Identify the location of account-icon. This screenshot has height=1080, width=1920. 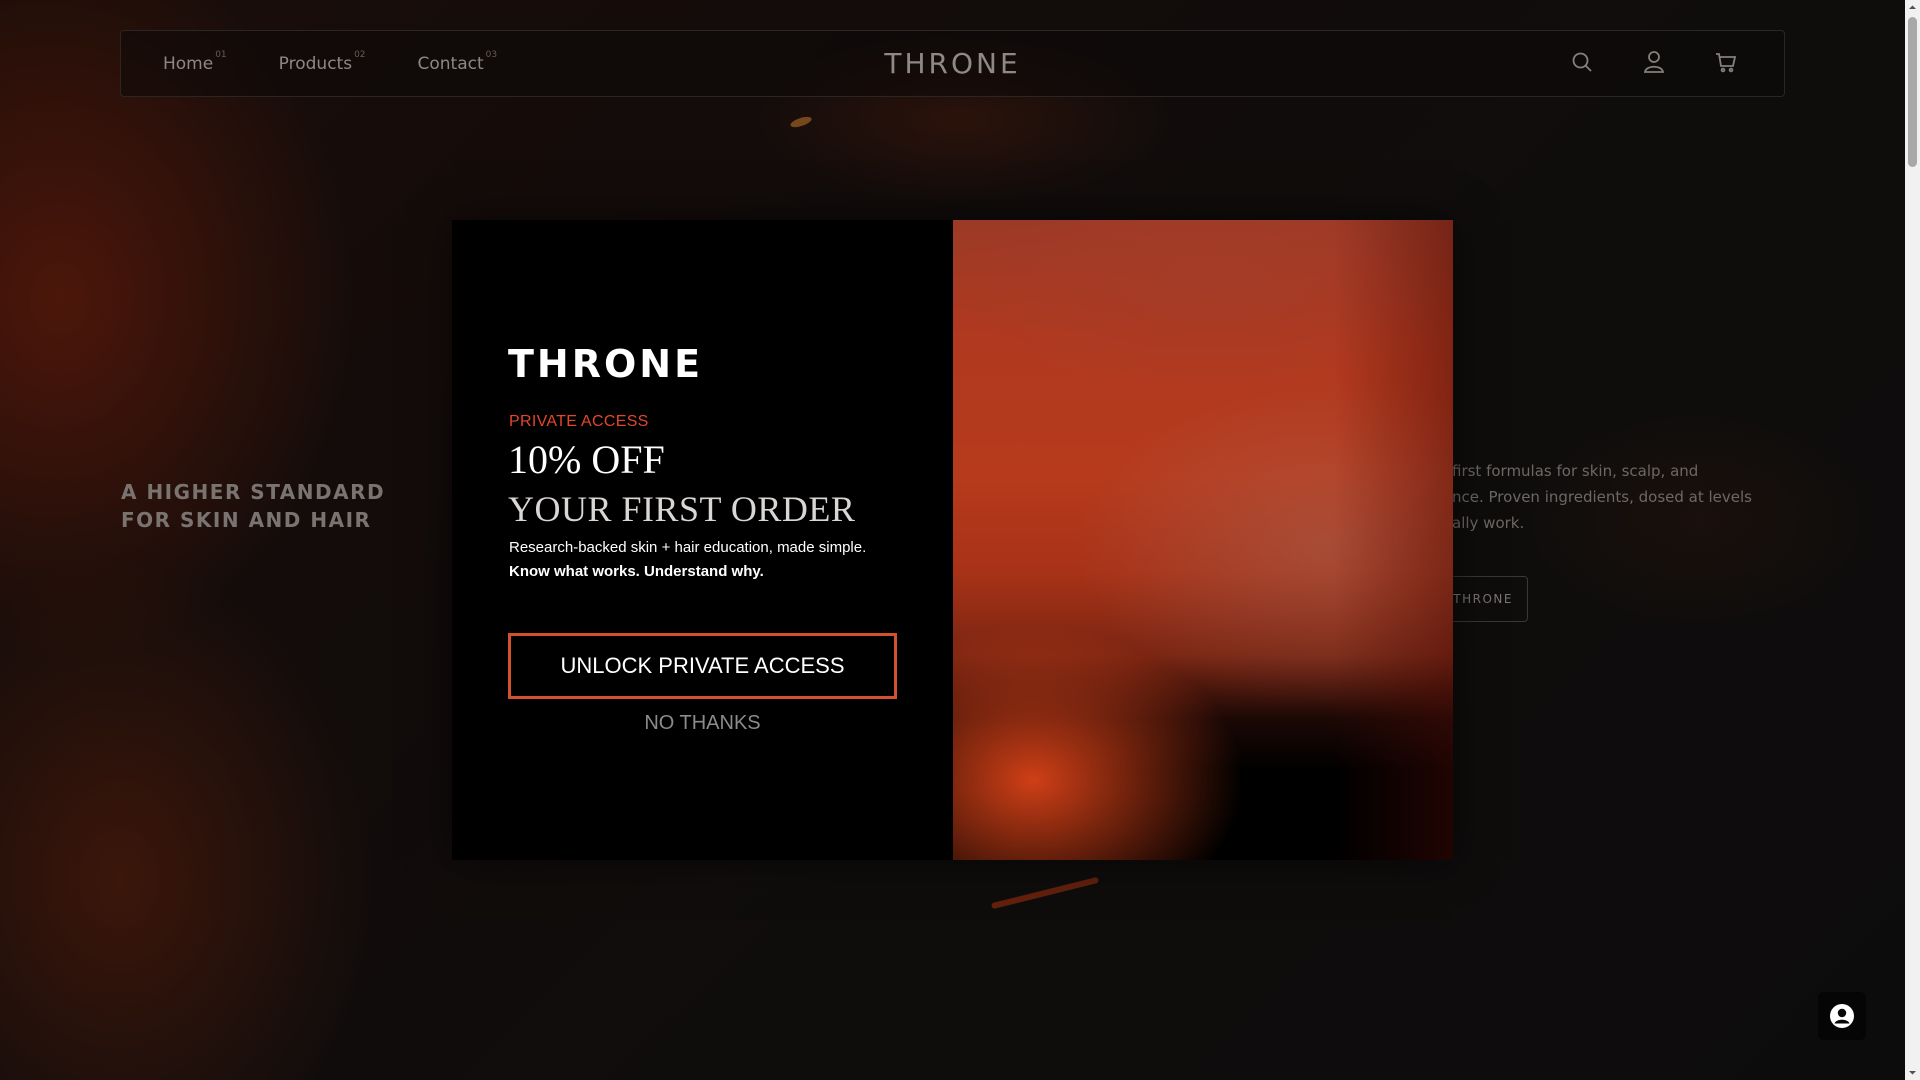
(1654, 62).